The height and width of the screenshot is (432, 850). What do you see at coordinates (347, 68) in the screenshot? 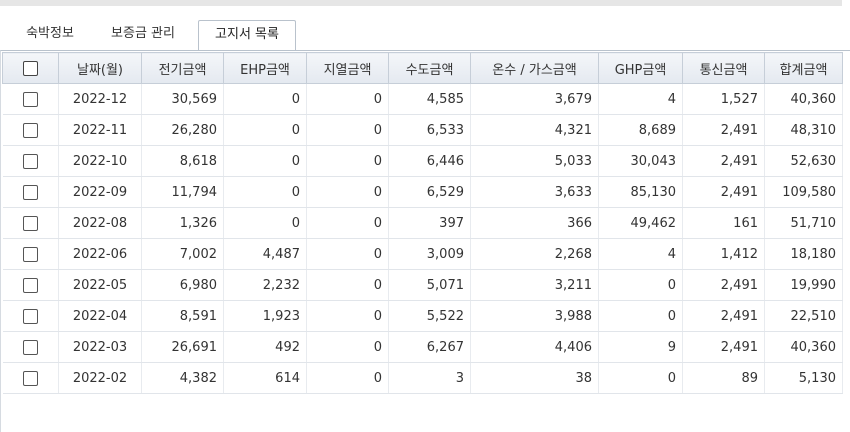
I see `col-header-geothermal: 지열금액` at bounding box center [347, 68].